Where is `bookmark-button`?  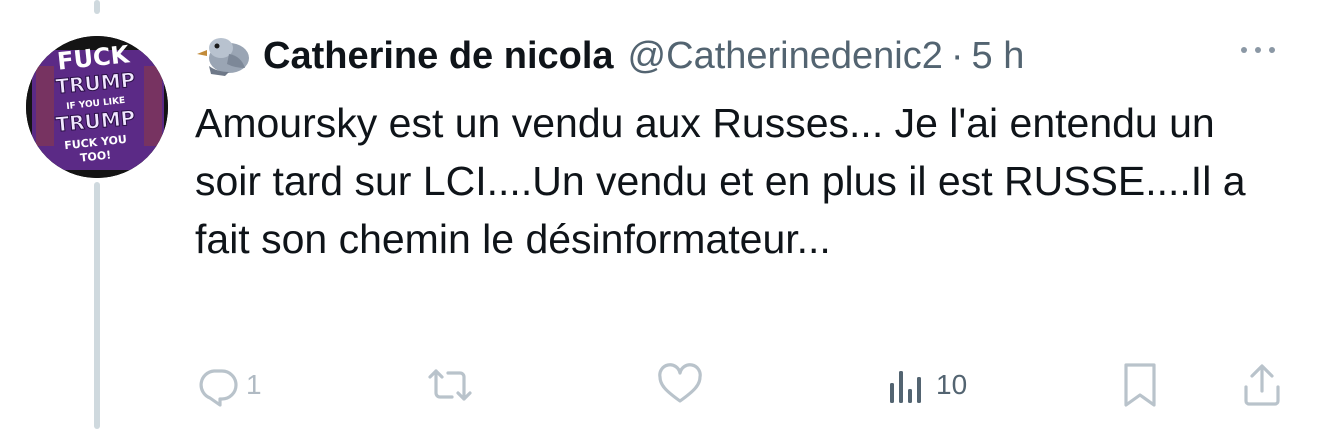
bookmark-button is located at coordinates (1140, 385).